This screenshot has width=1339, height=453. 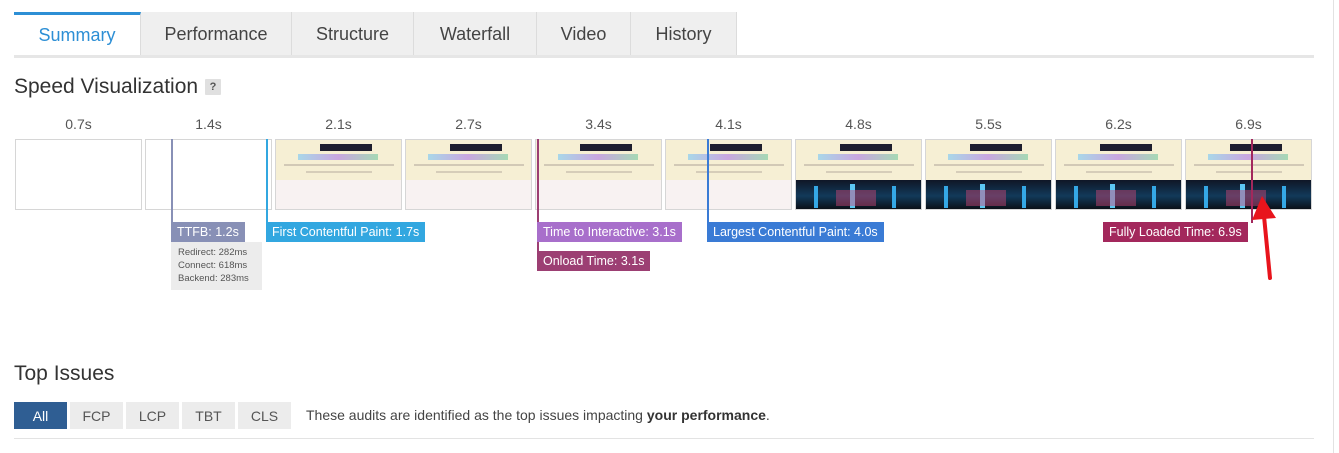 What do you see at coordinates (594, 261) in the screenshot?
I see `onload-label: Onload Time: 3.1s` at bounding box center [594, 261].